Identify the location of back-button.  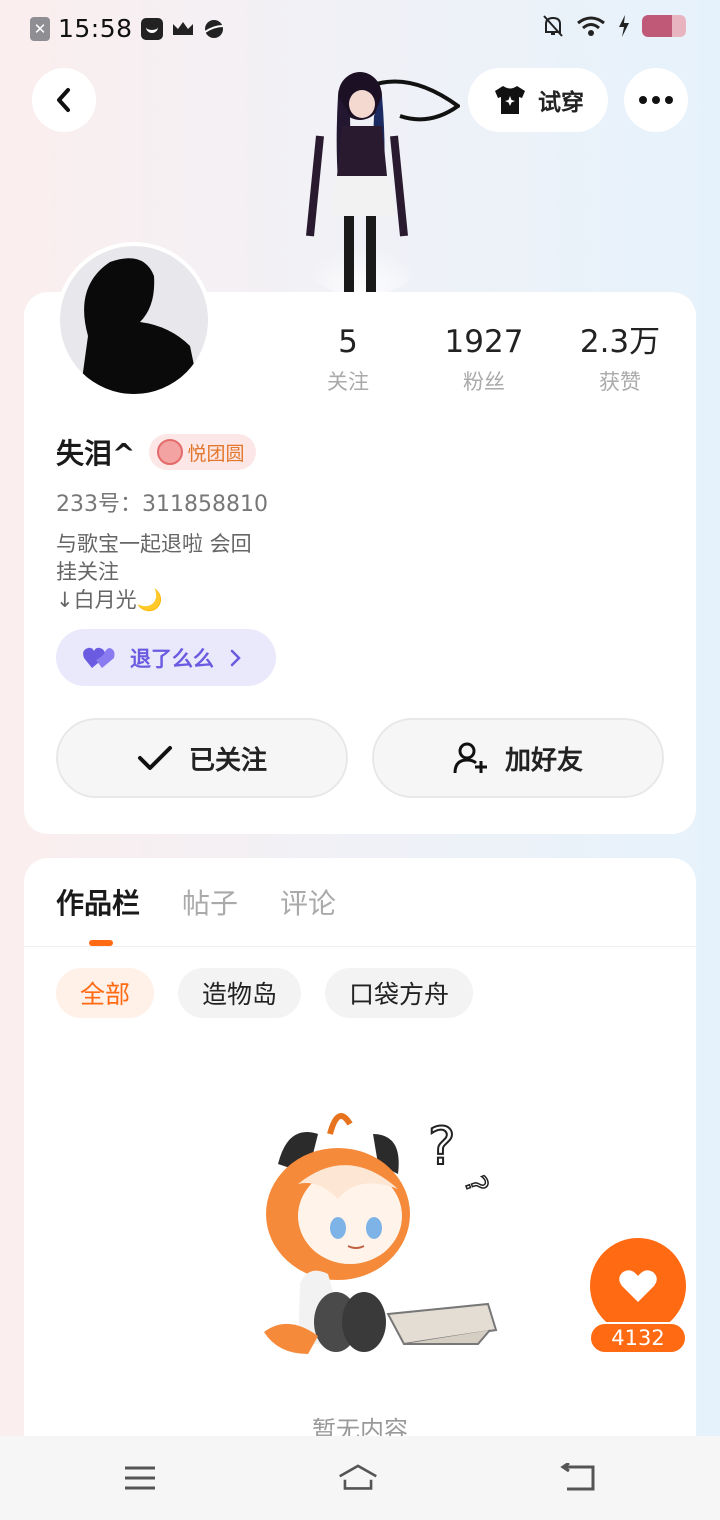
(64, 100).